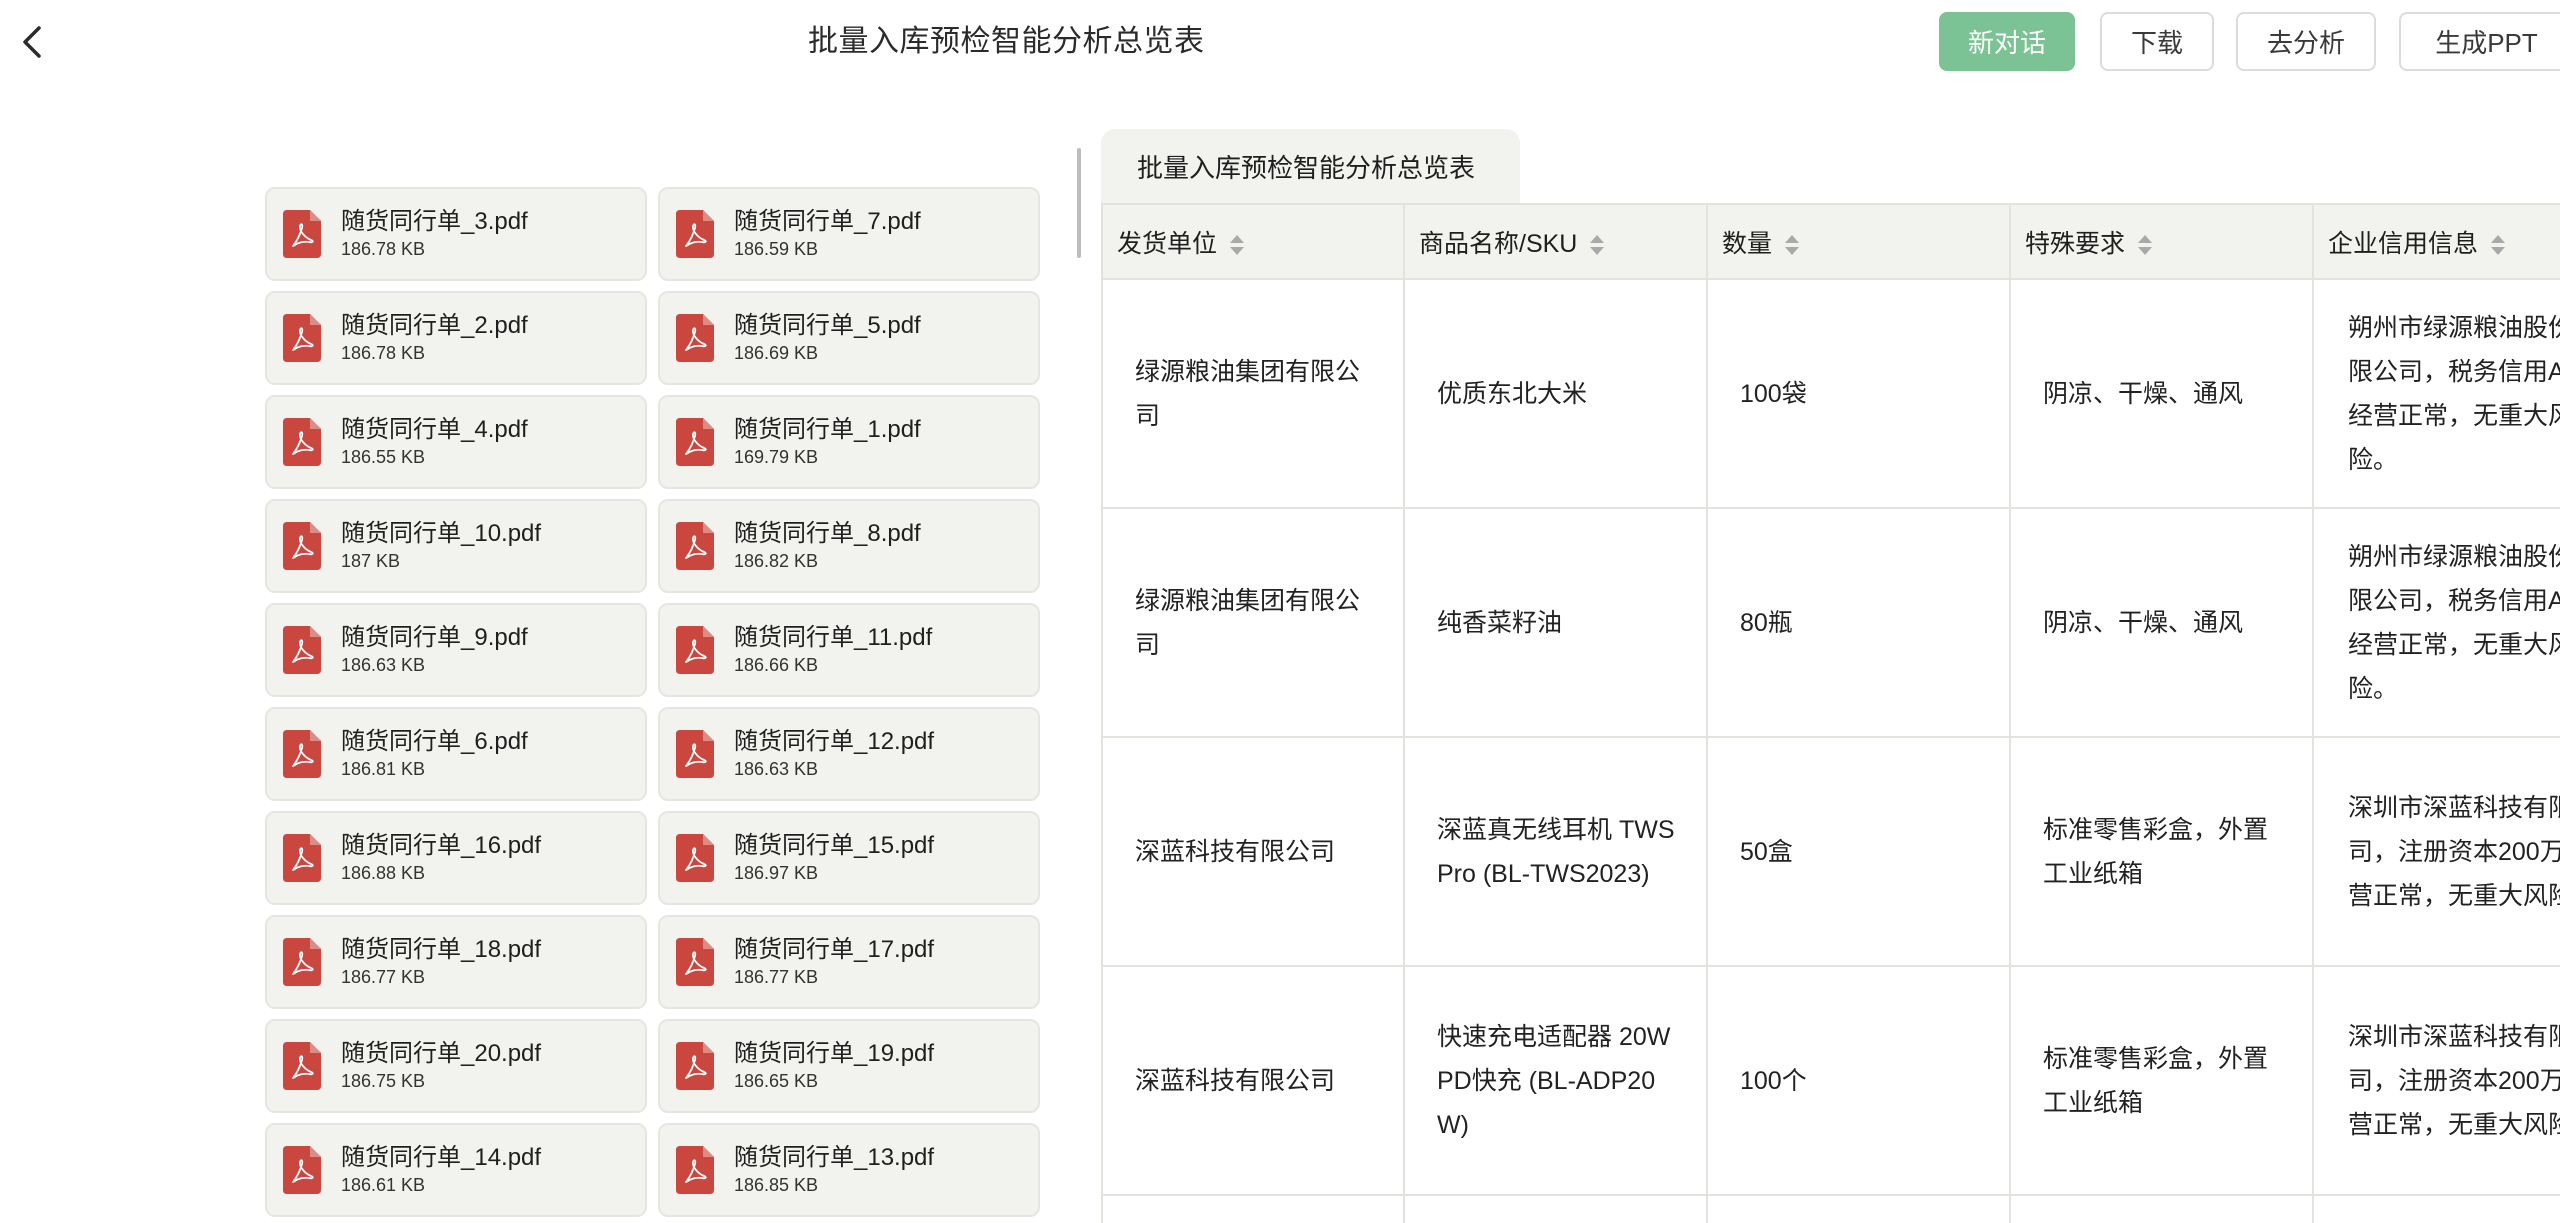  I want to click on file-card: 随货同行单_5.pdf 186.69 KB, so click(849, 338).